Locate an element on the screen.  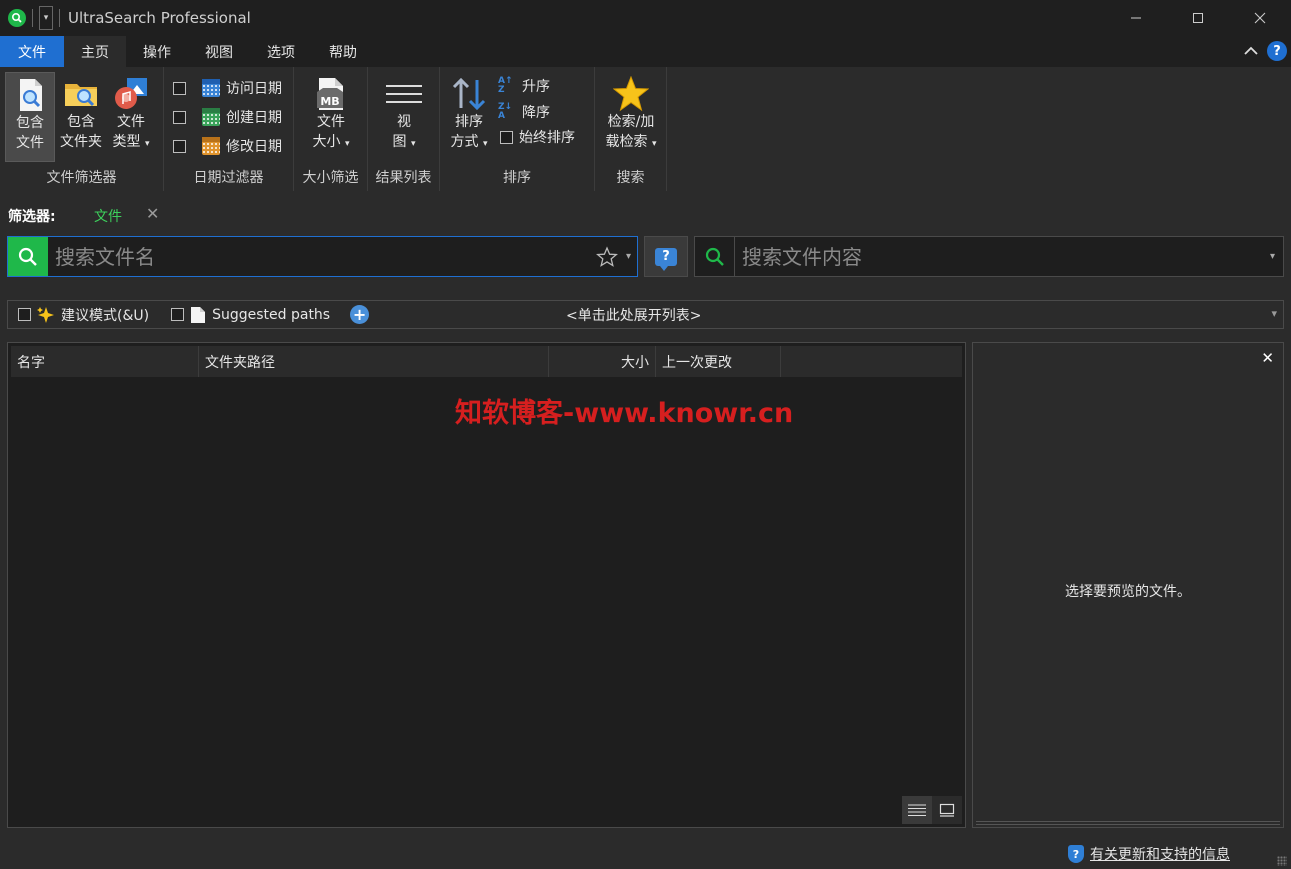
modified-date-label: 修改日期 is located at coordinates (254, 147).